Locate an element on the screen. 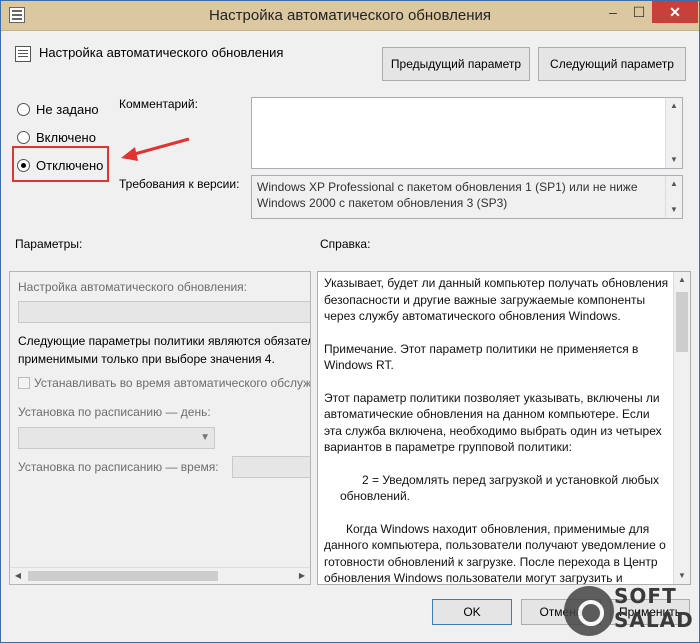  comment-scrollbar: ▲ ▼ is located at coordinates (673, 133).